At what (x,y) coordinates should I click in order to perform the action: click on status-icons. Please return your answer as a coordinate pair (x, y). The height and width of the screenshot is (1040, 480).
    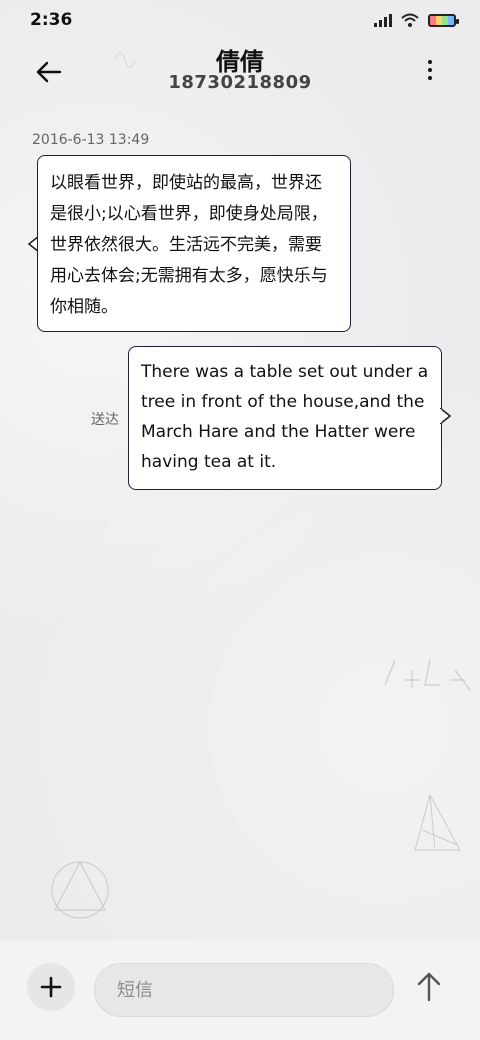
    Looking at the image, I should click on (416, 20).